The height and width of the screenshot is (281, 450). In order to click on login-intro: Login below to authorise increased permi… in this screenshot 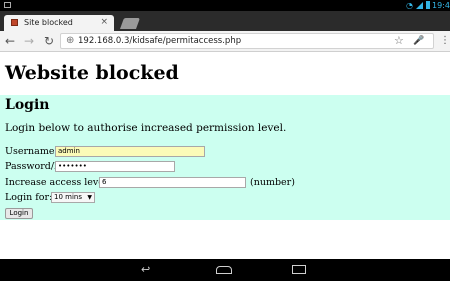, I will do `click(146, 128)`.